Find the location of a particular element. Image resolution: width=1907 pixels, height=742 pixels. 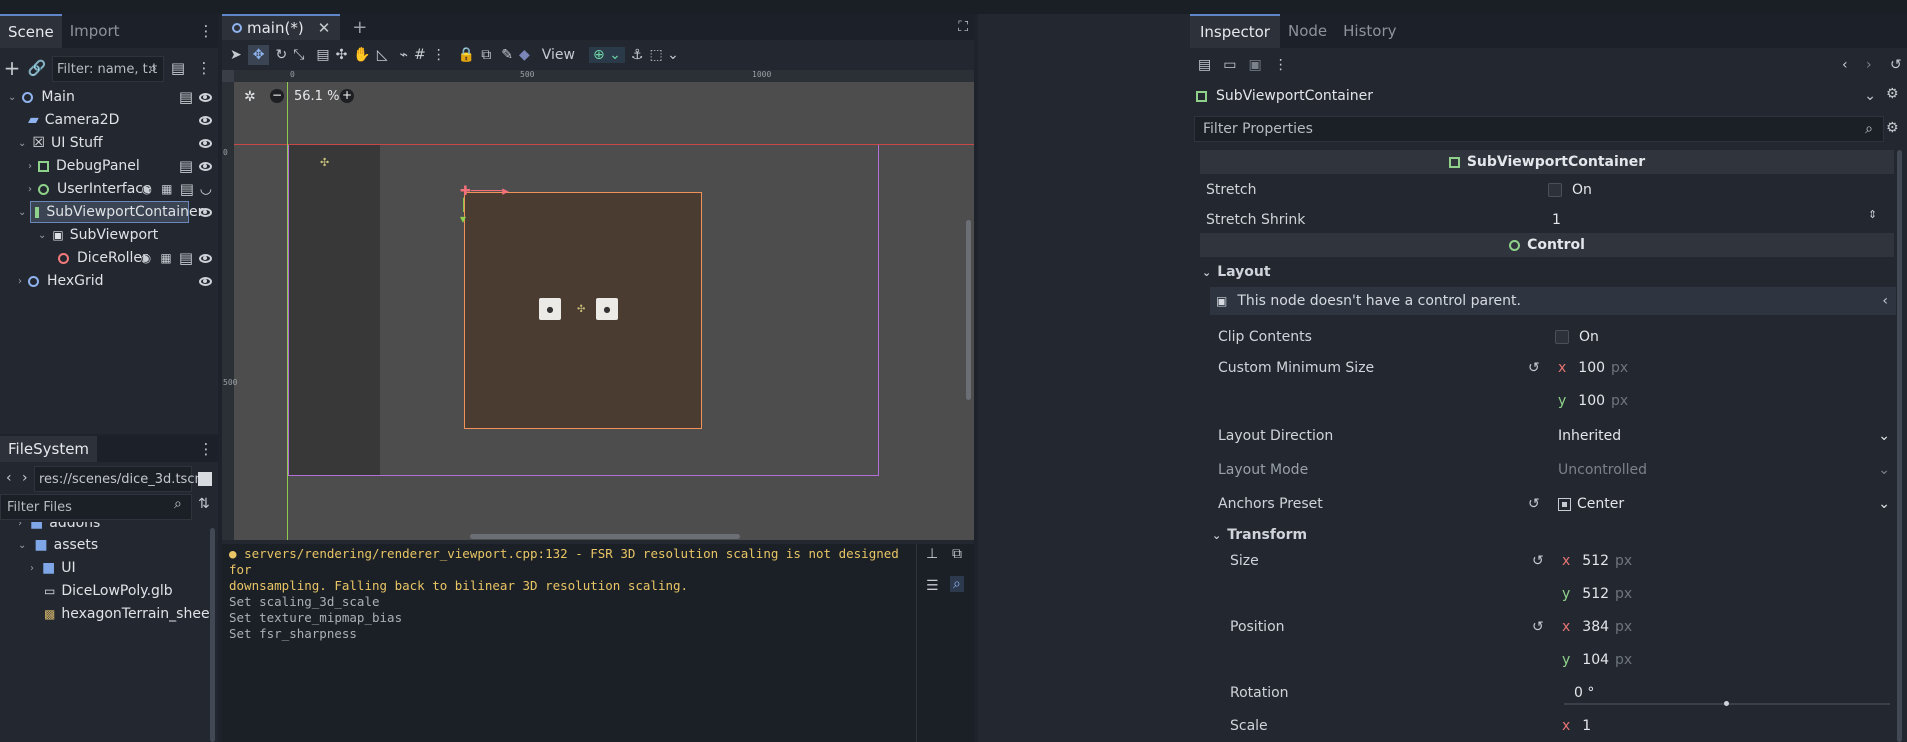

ruler-tool-icon: ◺ is located at coordinates (382, 55).